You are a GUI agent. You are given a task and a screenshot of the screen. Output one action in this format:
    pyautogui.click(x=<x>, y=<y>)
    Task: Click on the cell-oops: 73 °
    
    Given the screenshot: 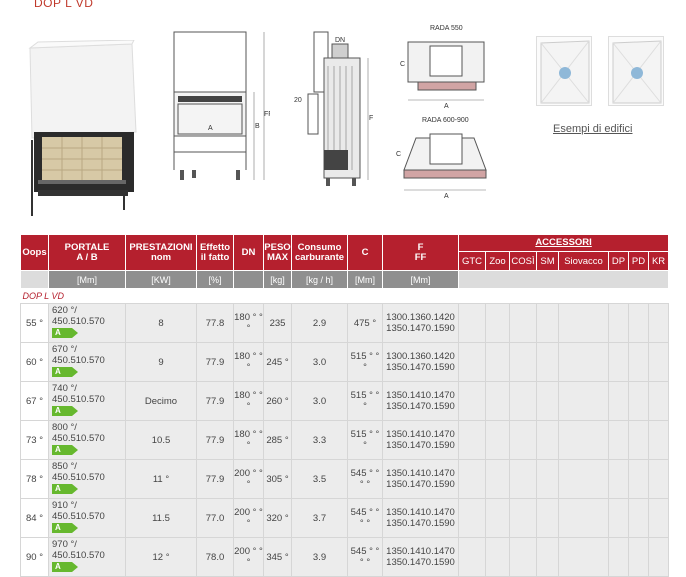 What is the action you would take?
    pyautogui.click(x=34, y=440)
    